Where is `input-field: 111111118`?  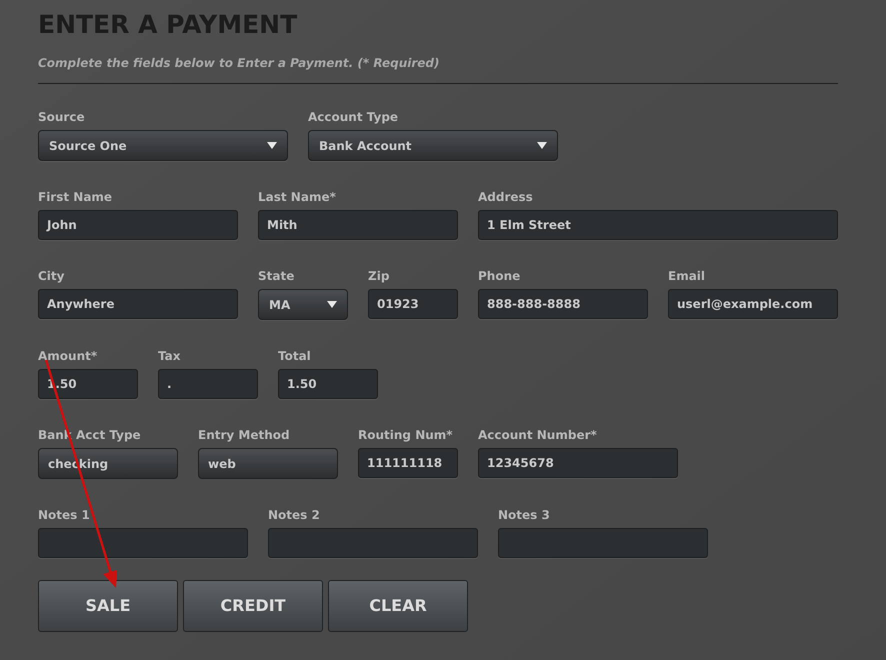 input-field: 111111118 is located at coordinates (408, 463).